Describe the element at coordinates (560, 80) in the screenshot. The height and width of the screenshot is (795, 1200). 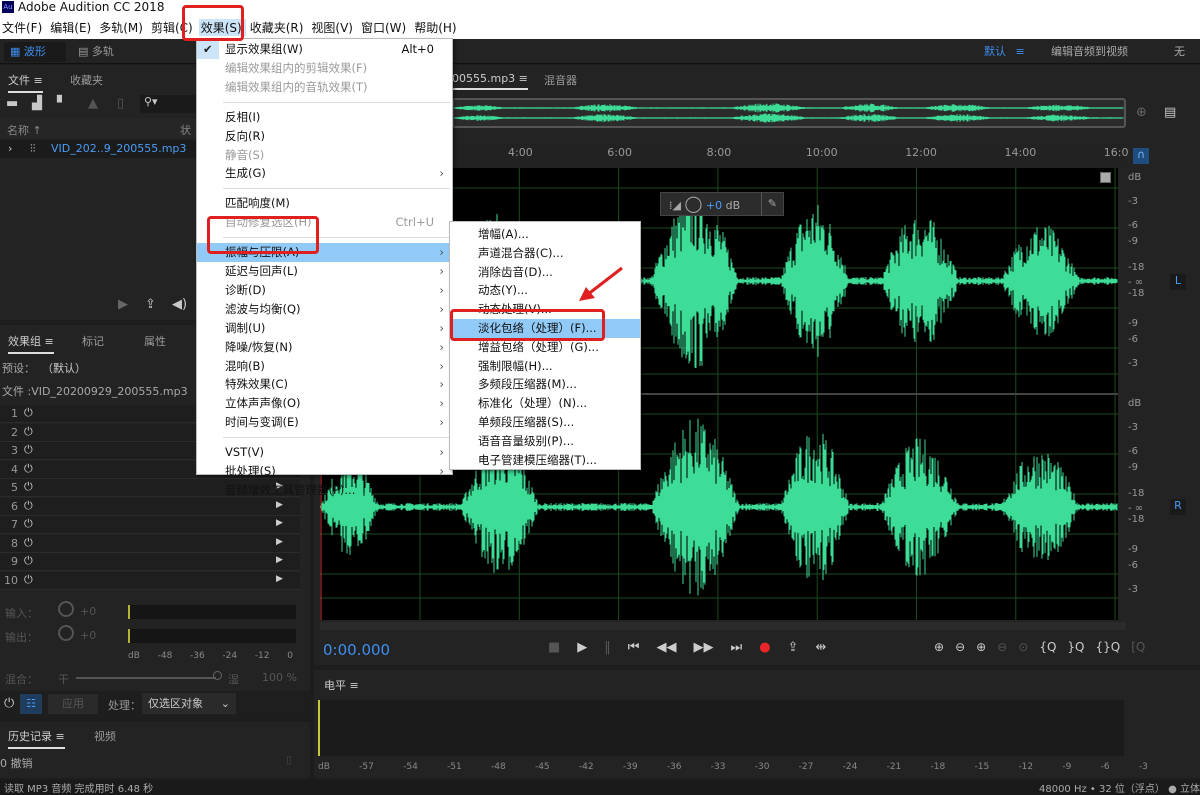
I see `tab-mixer: 混音器` at that location.